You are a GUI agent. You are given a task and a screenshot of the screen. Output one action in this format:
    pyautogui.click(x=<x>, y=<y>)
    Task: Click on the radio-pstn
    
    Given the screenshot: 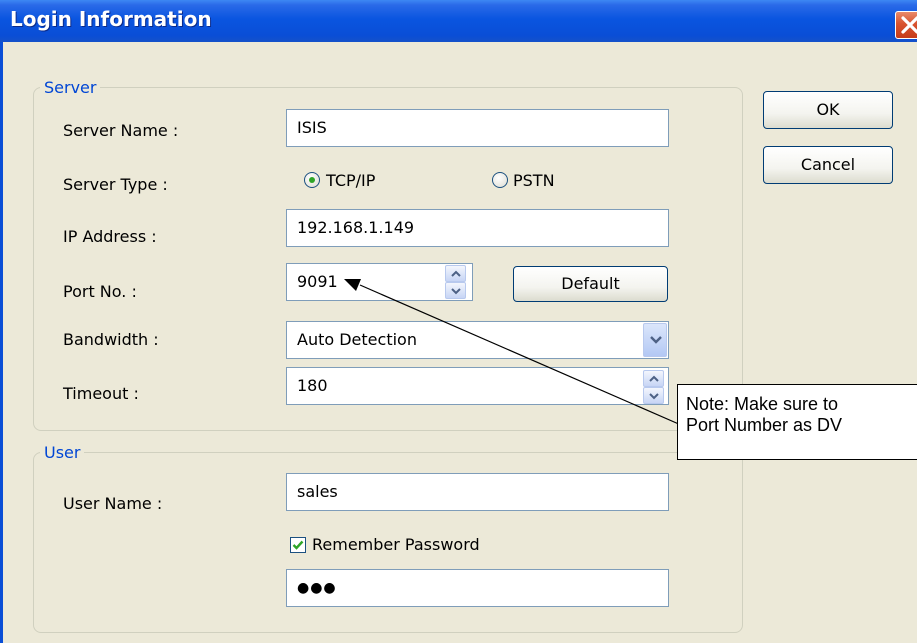 What is the action you would take?
    pyautogui.click(x=500, y=180)
    